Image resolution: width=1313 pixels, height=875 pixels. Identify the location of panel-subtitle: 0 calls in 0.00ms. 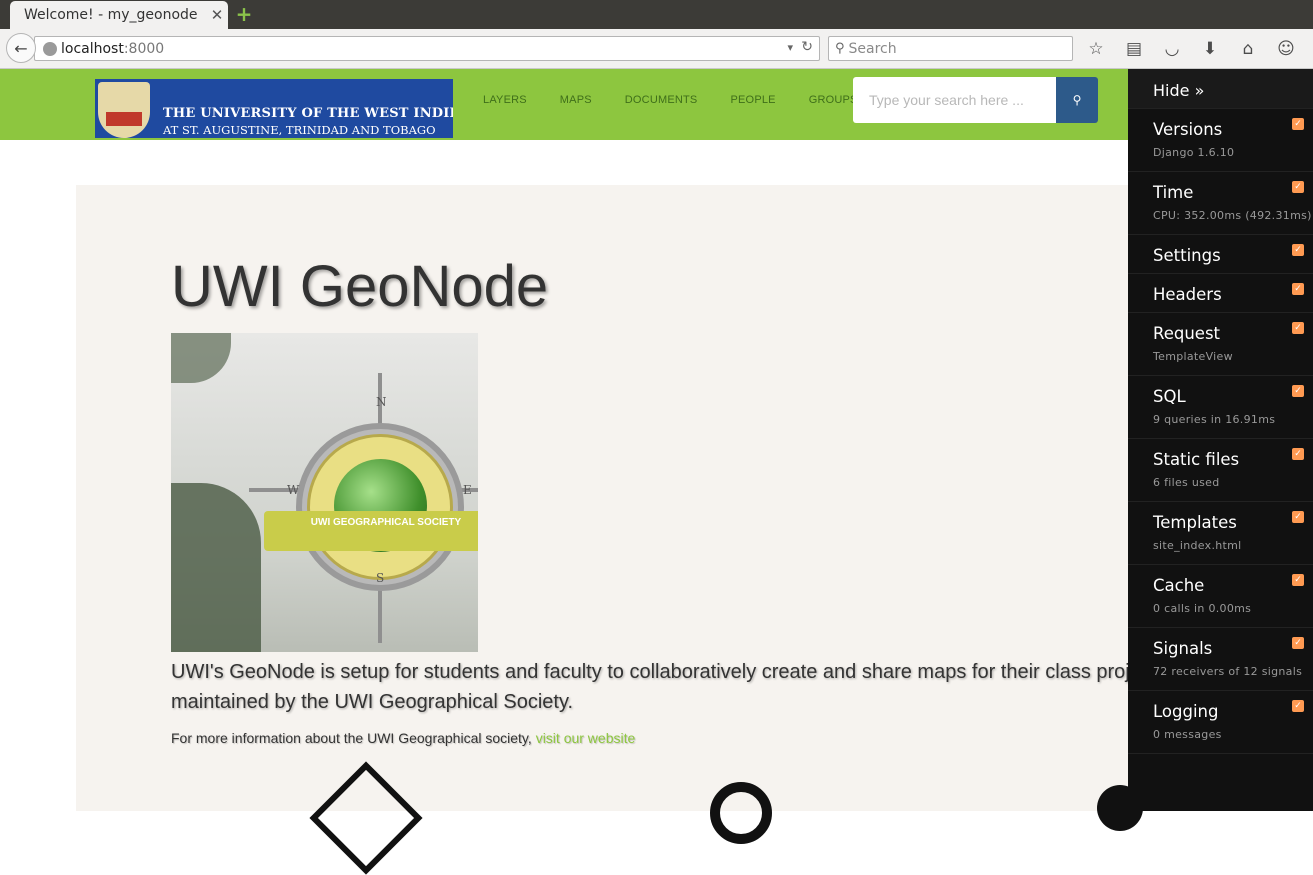
(1202, 608).